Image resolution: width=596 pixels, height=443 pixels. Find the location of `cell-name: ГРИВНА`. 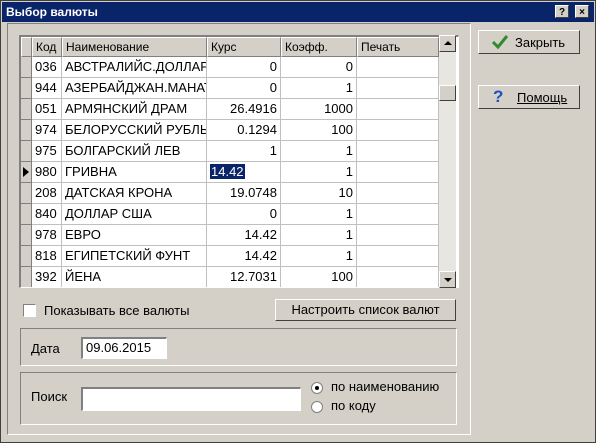

cell-name: ГРИВНА is located at coordinates (134, 172).